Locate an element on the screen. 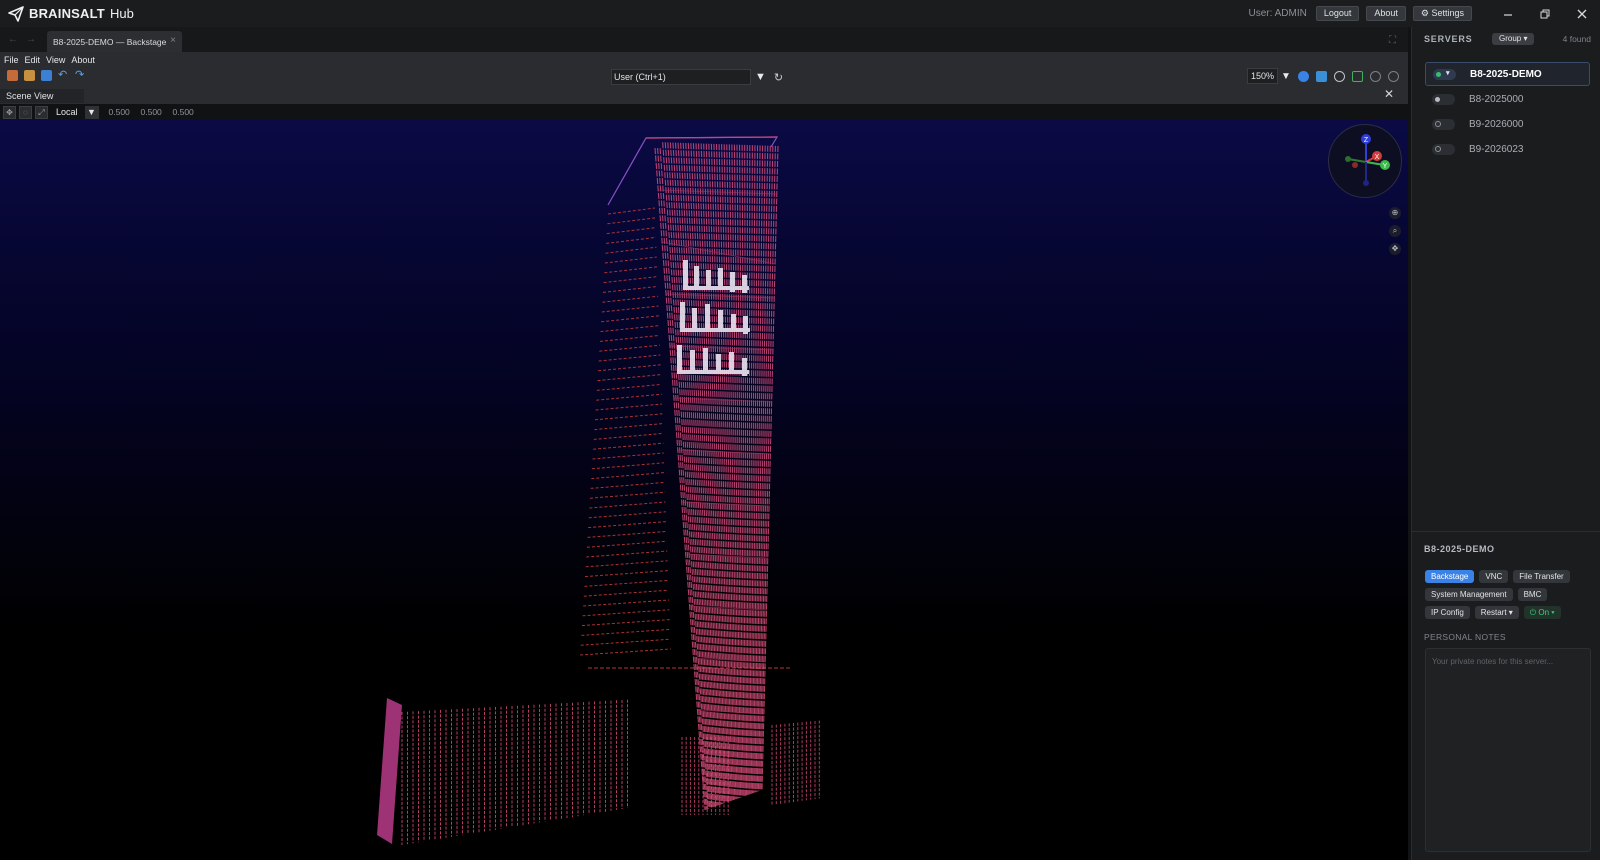 The width and height of the screenshot is (1600, 860). backstage-button: Backstage is located at coordinates (1450, 576).